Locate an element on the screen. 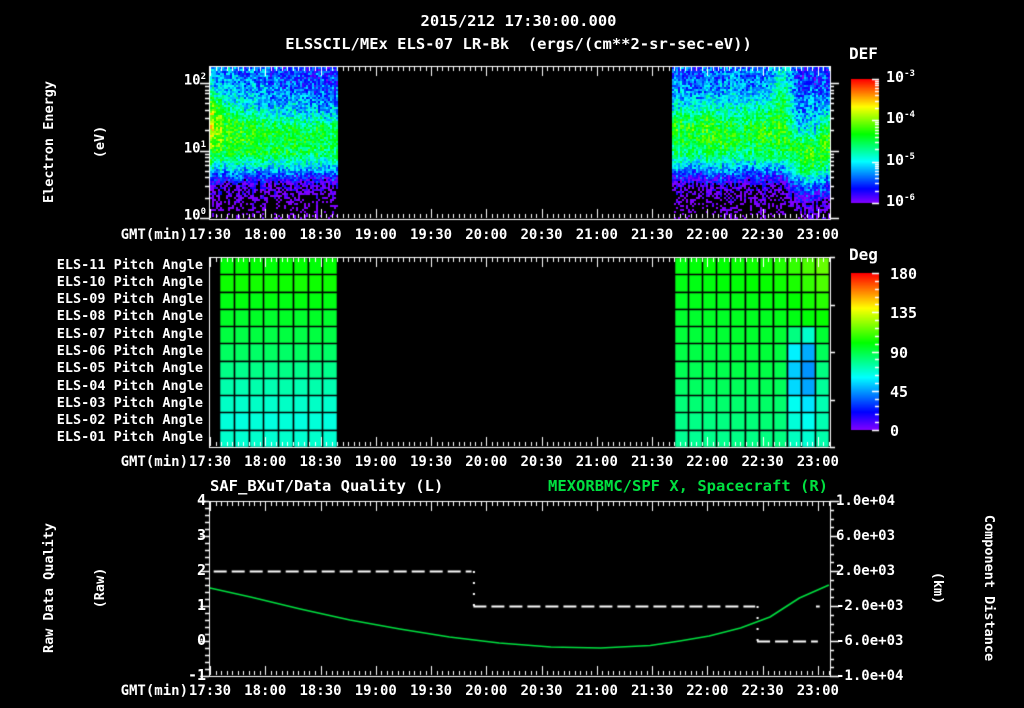 This screenshot has height=708, width=1024. distance-tick-label: 2.0e+03 is located at coordinates (866, 571).